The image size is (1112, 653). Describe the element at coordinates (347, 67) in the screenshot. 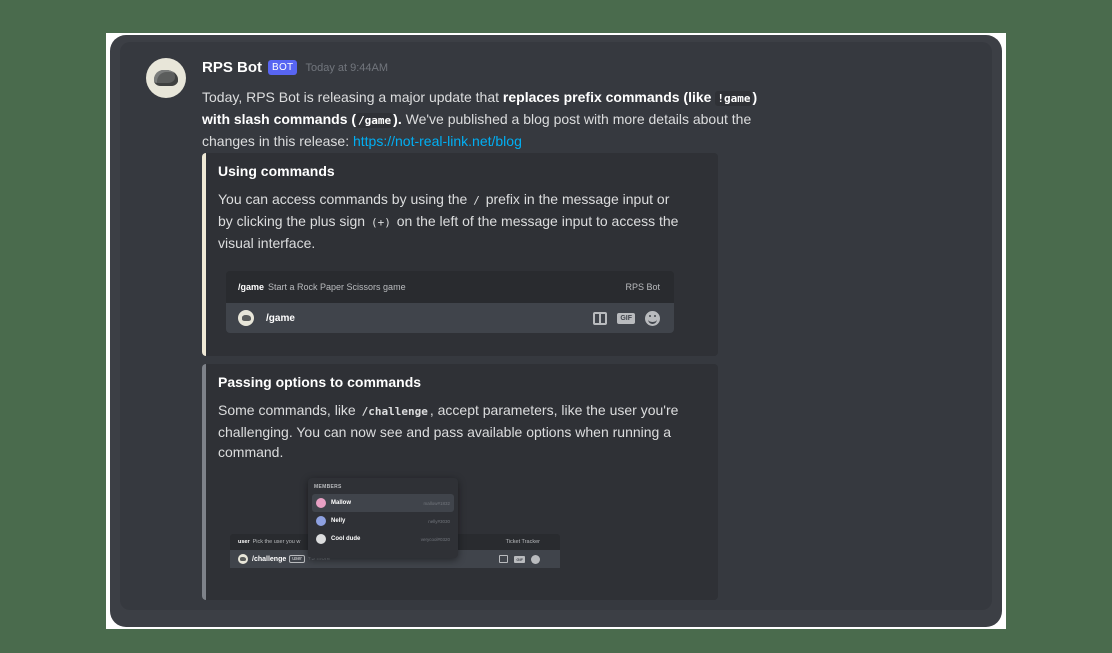

I see `timestamp: Today at 9:44AM` at that location.